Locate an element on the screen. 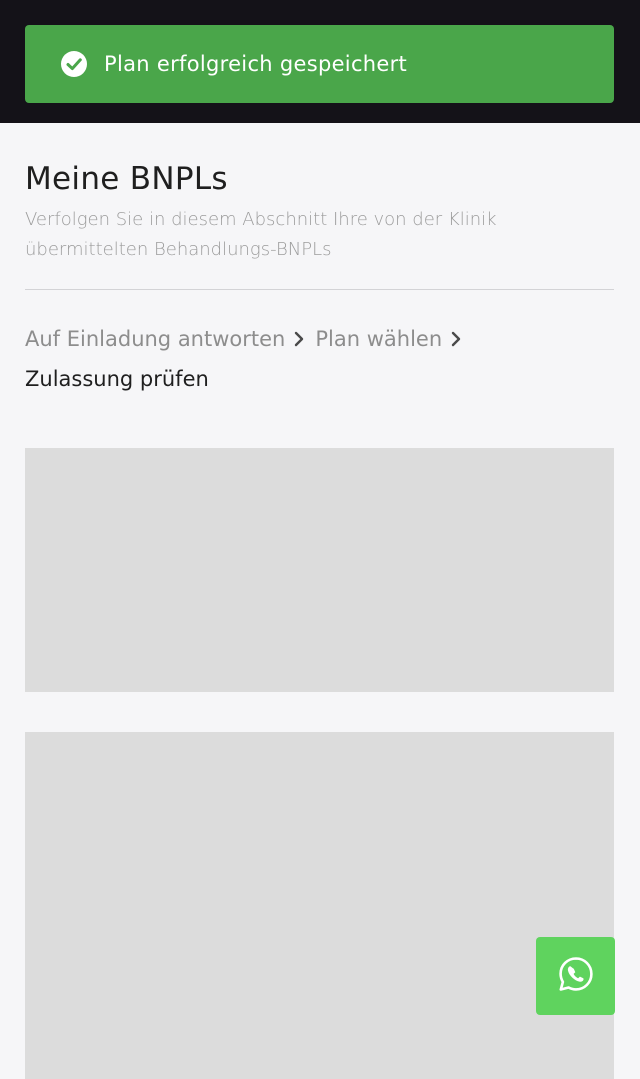 The width and height of the screenshot is (640, 1079). breadcrumb-item-check-eligibility: Zulassung prüfen is located at coordinates (117, 379).